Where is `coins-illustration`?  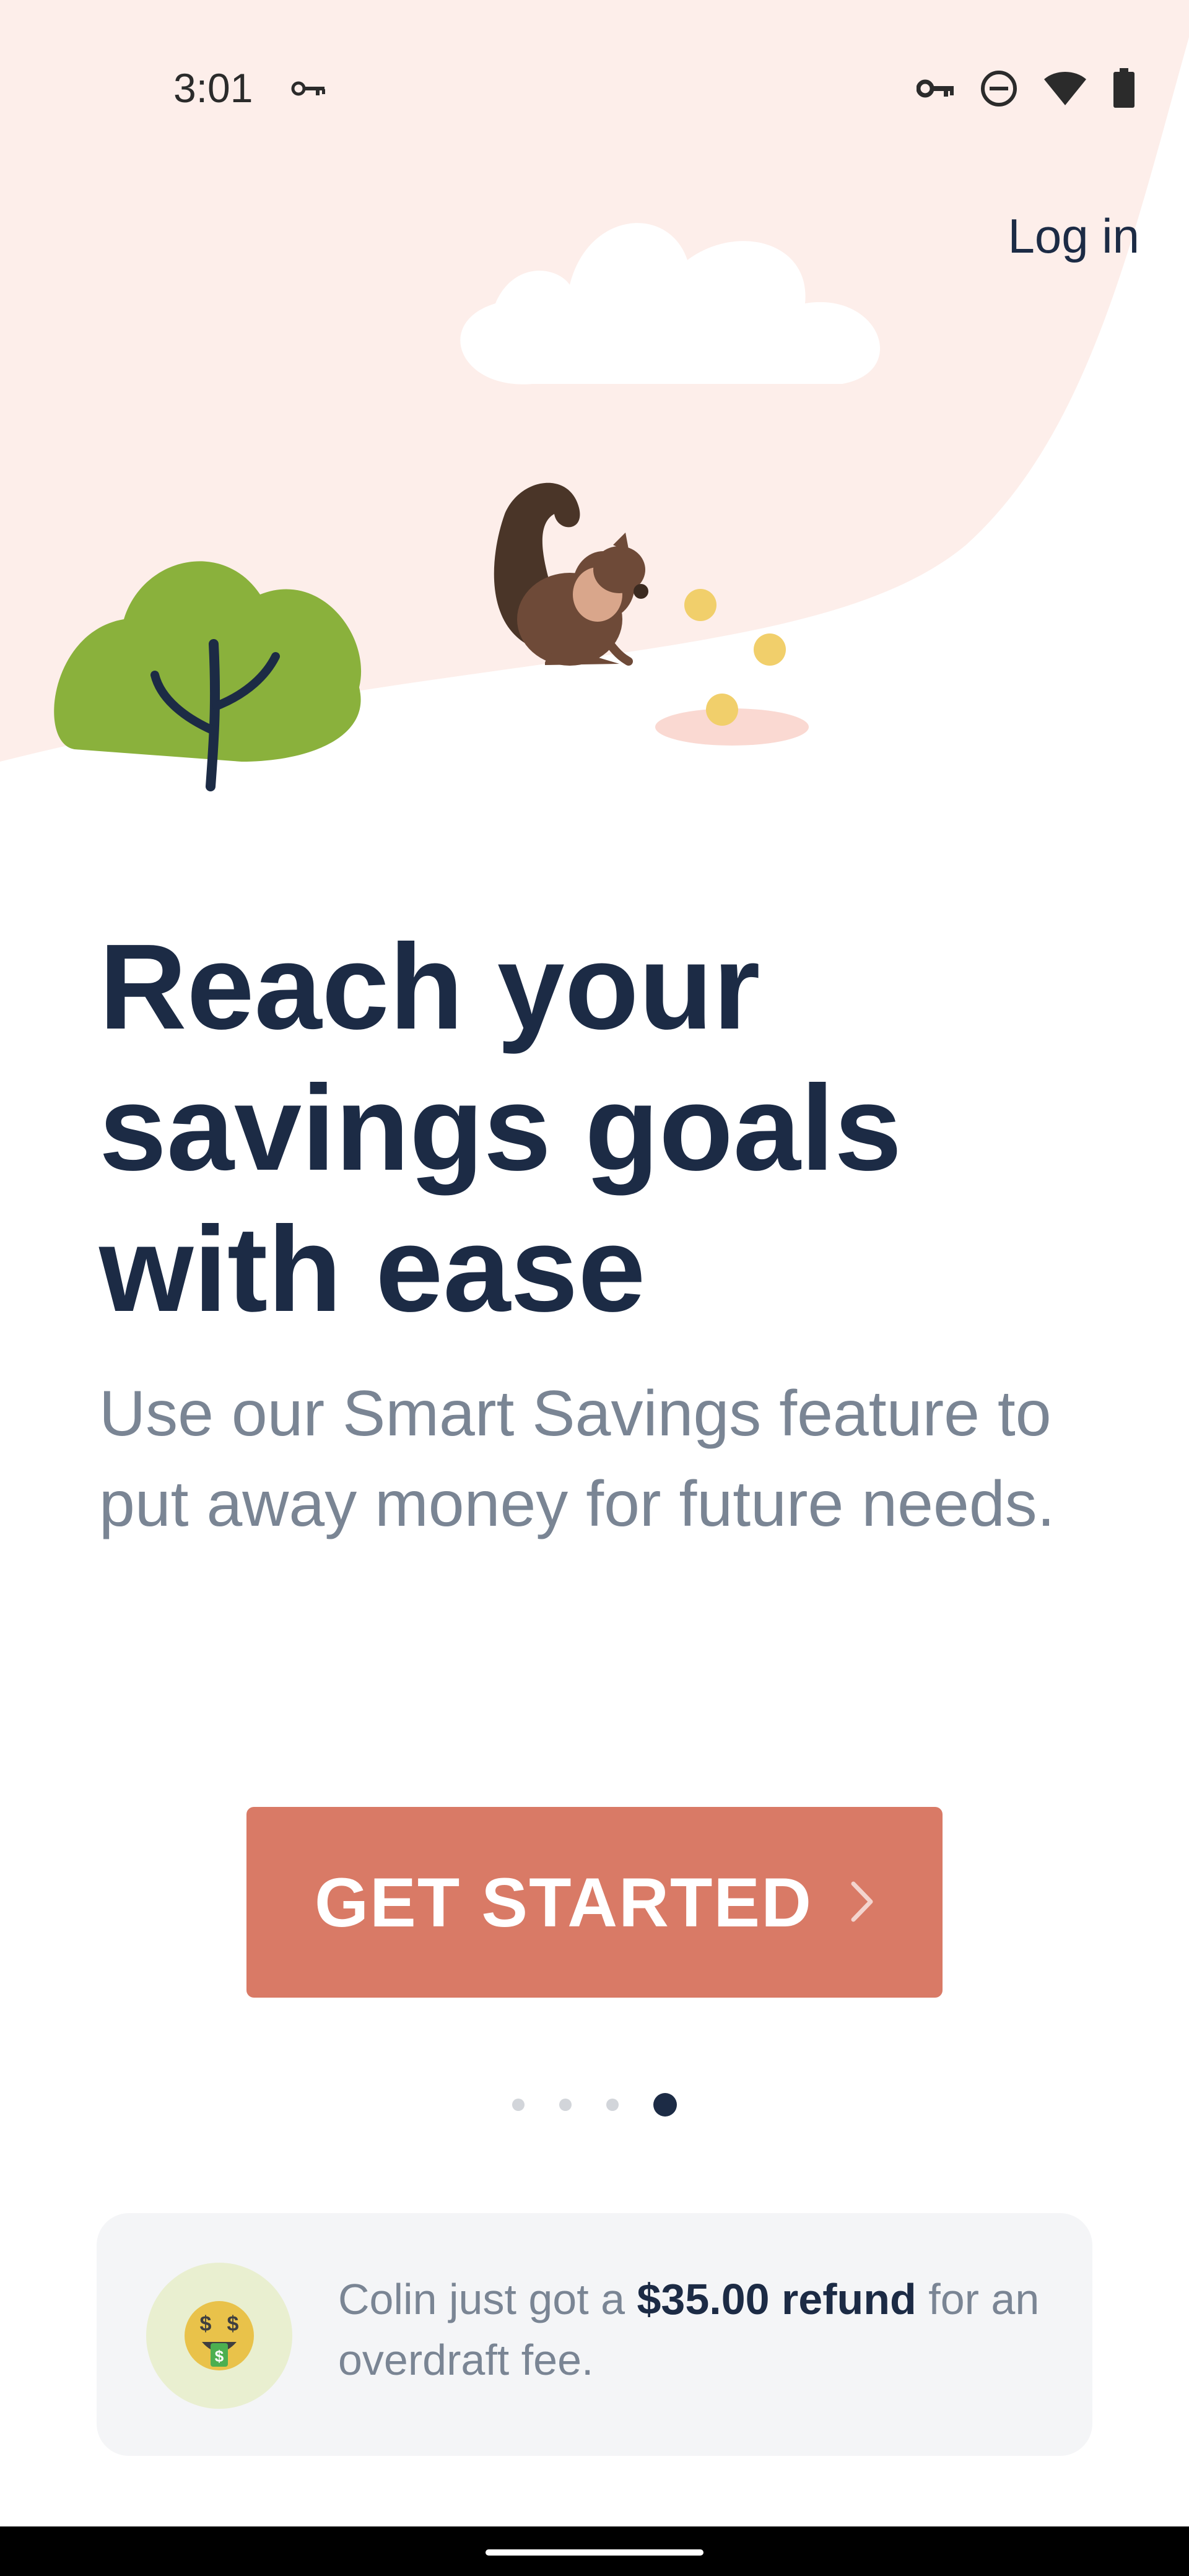
coins-illustration is located at coordinates (735, 657).